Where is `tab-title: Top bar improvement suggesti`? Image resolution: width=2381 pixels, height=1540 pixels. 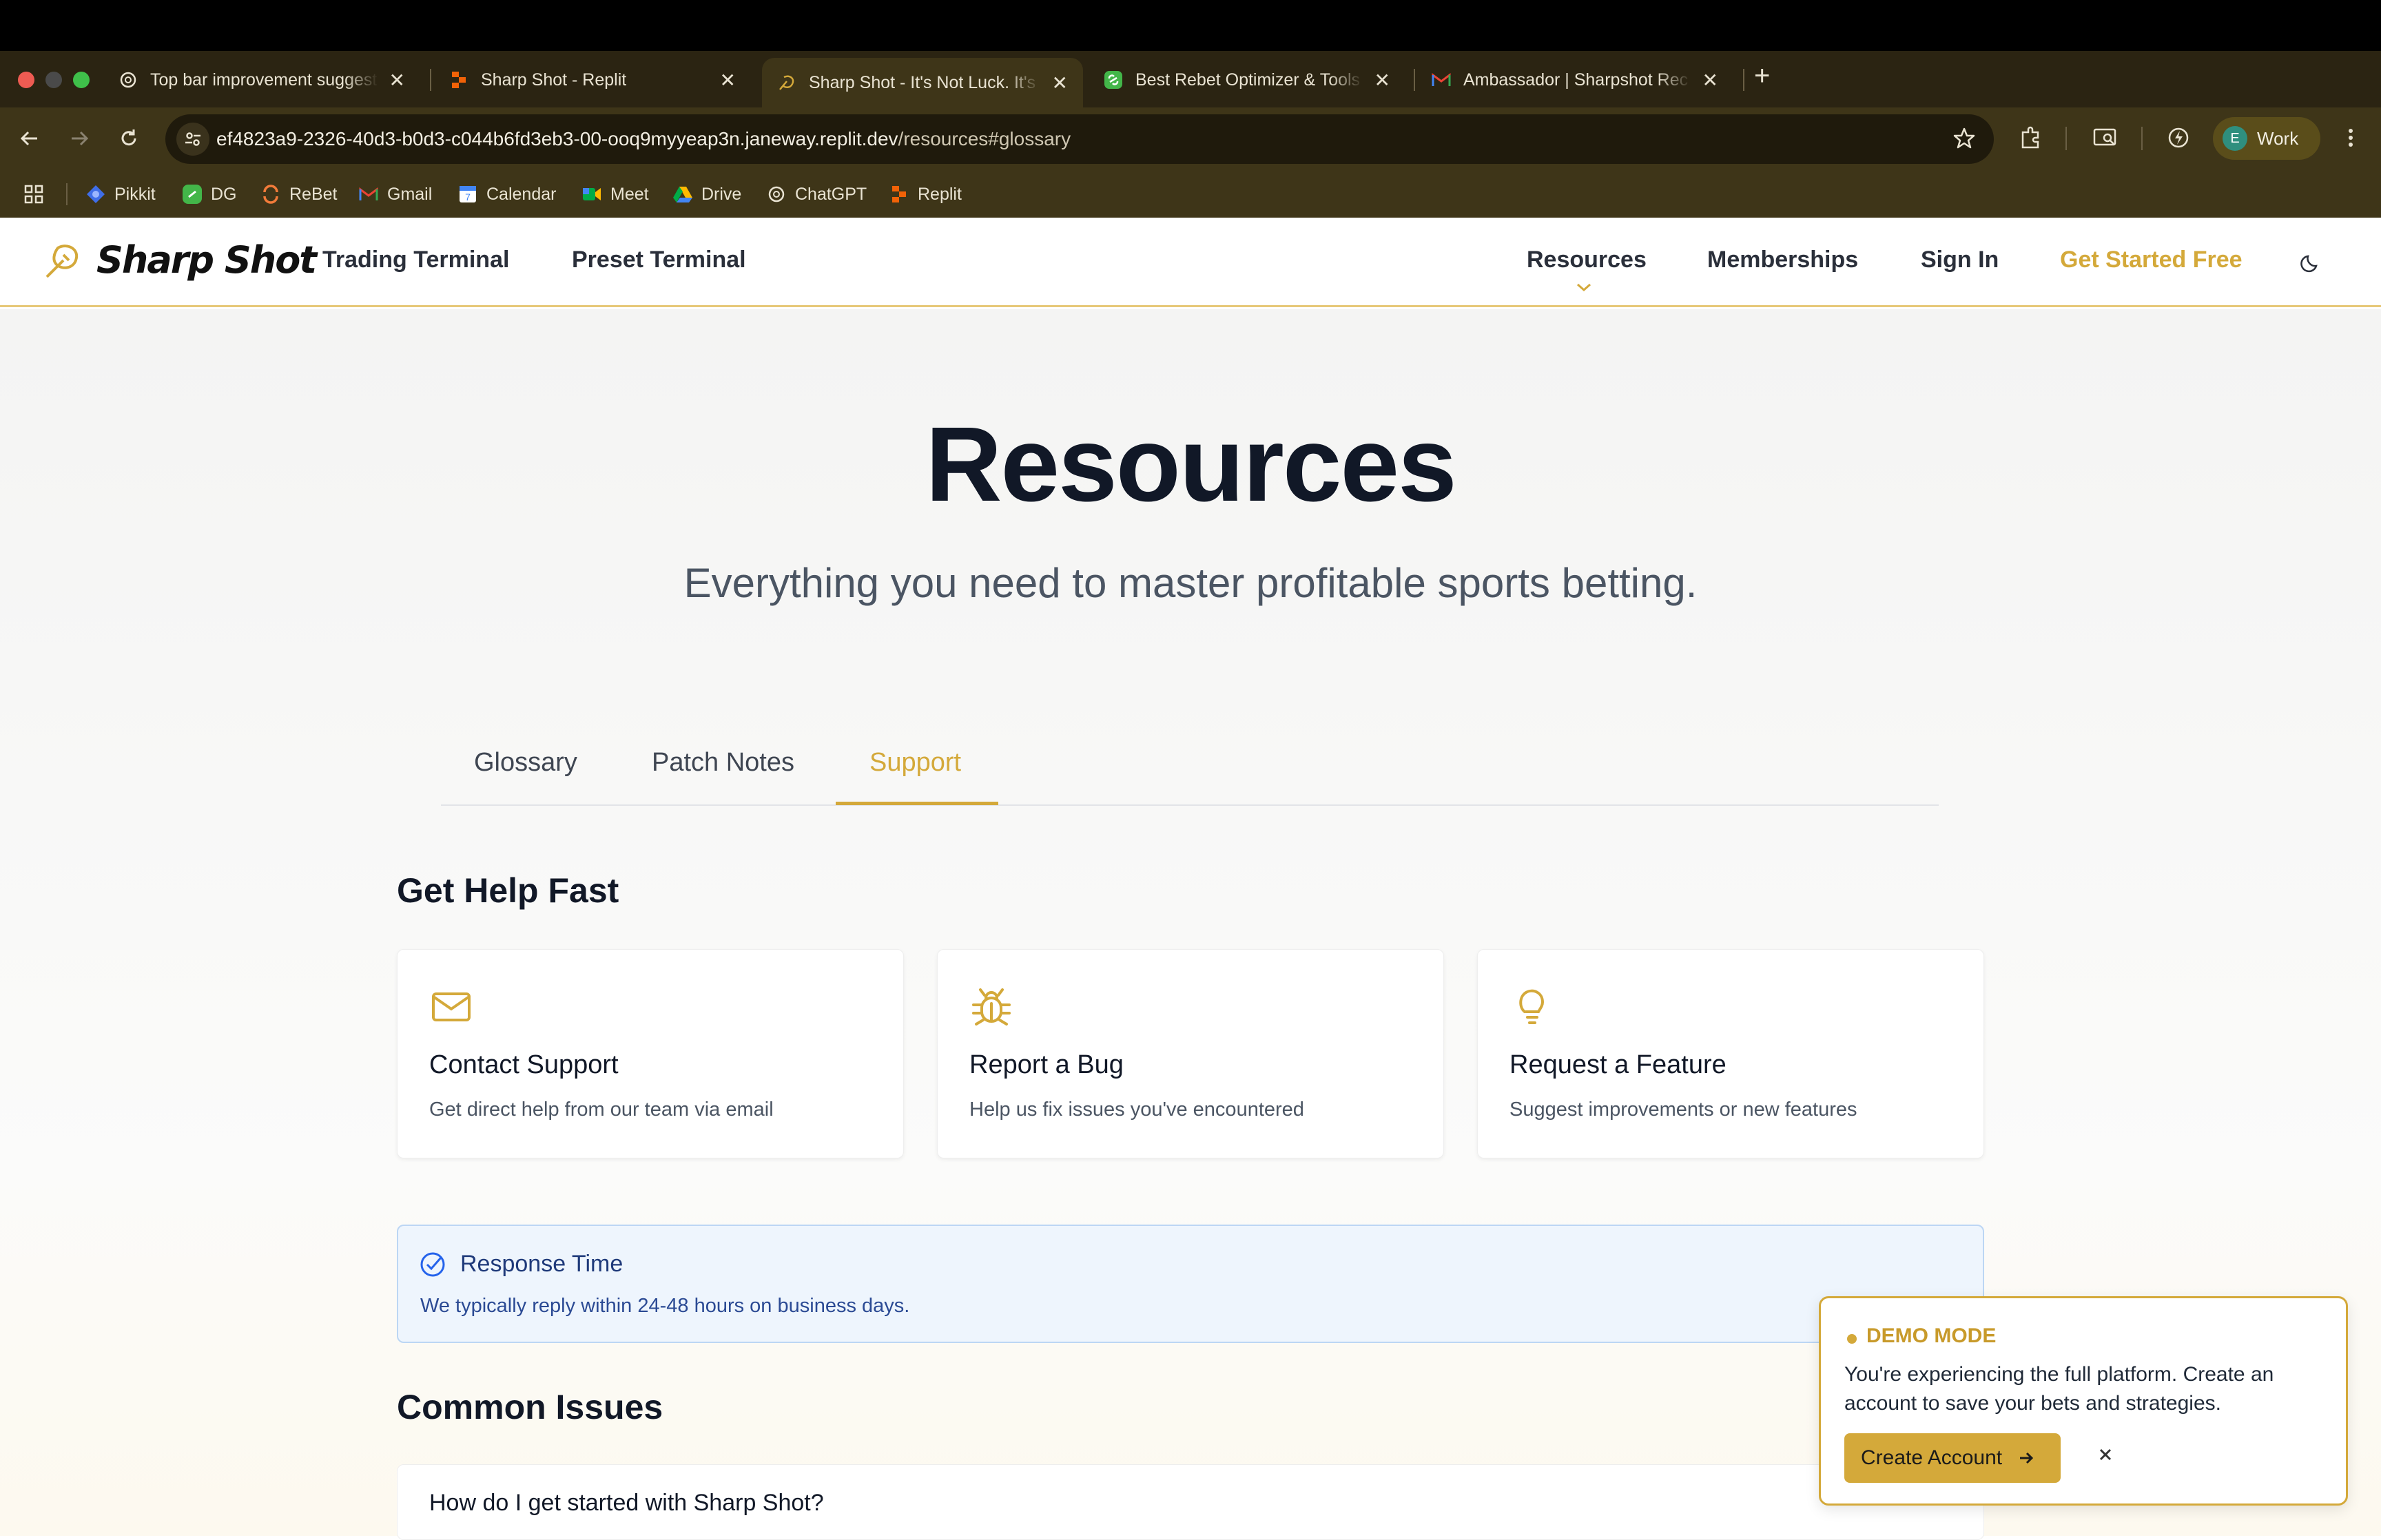
tab-title: Top bar improvement suggesti is located at coordinates (264, 80).